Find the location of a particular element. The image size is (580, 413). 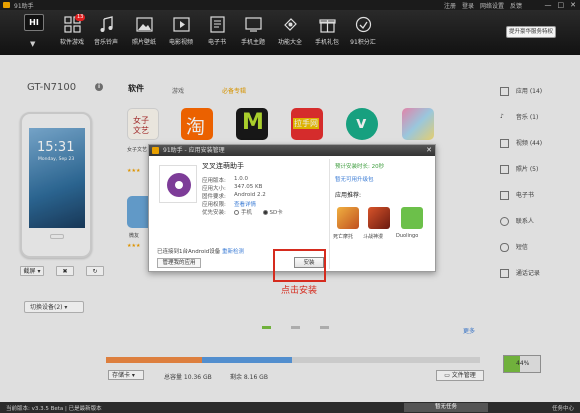

task-status: 暂无任务 is located at coordinates (446, 407).